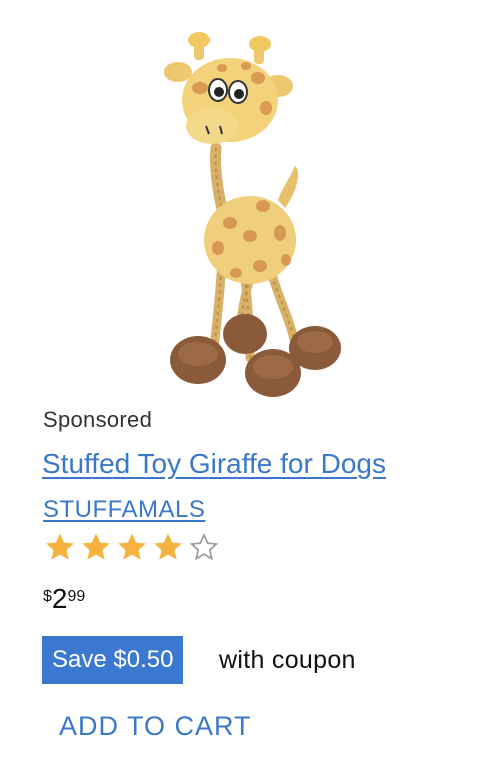  What do you see at coordinates (98, 419) in the screenshot?
I see `sponsored-label: Sponsored` at bounding box center [98, 419].